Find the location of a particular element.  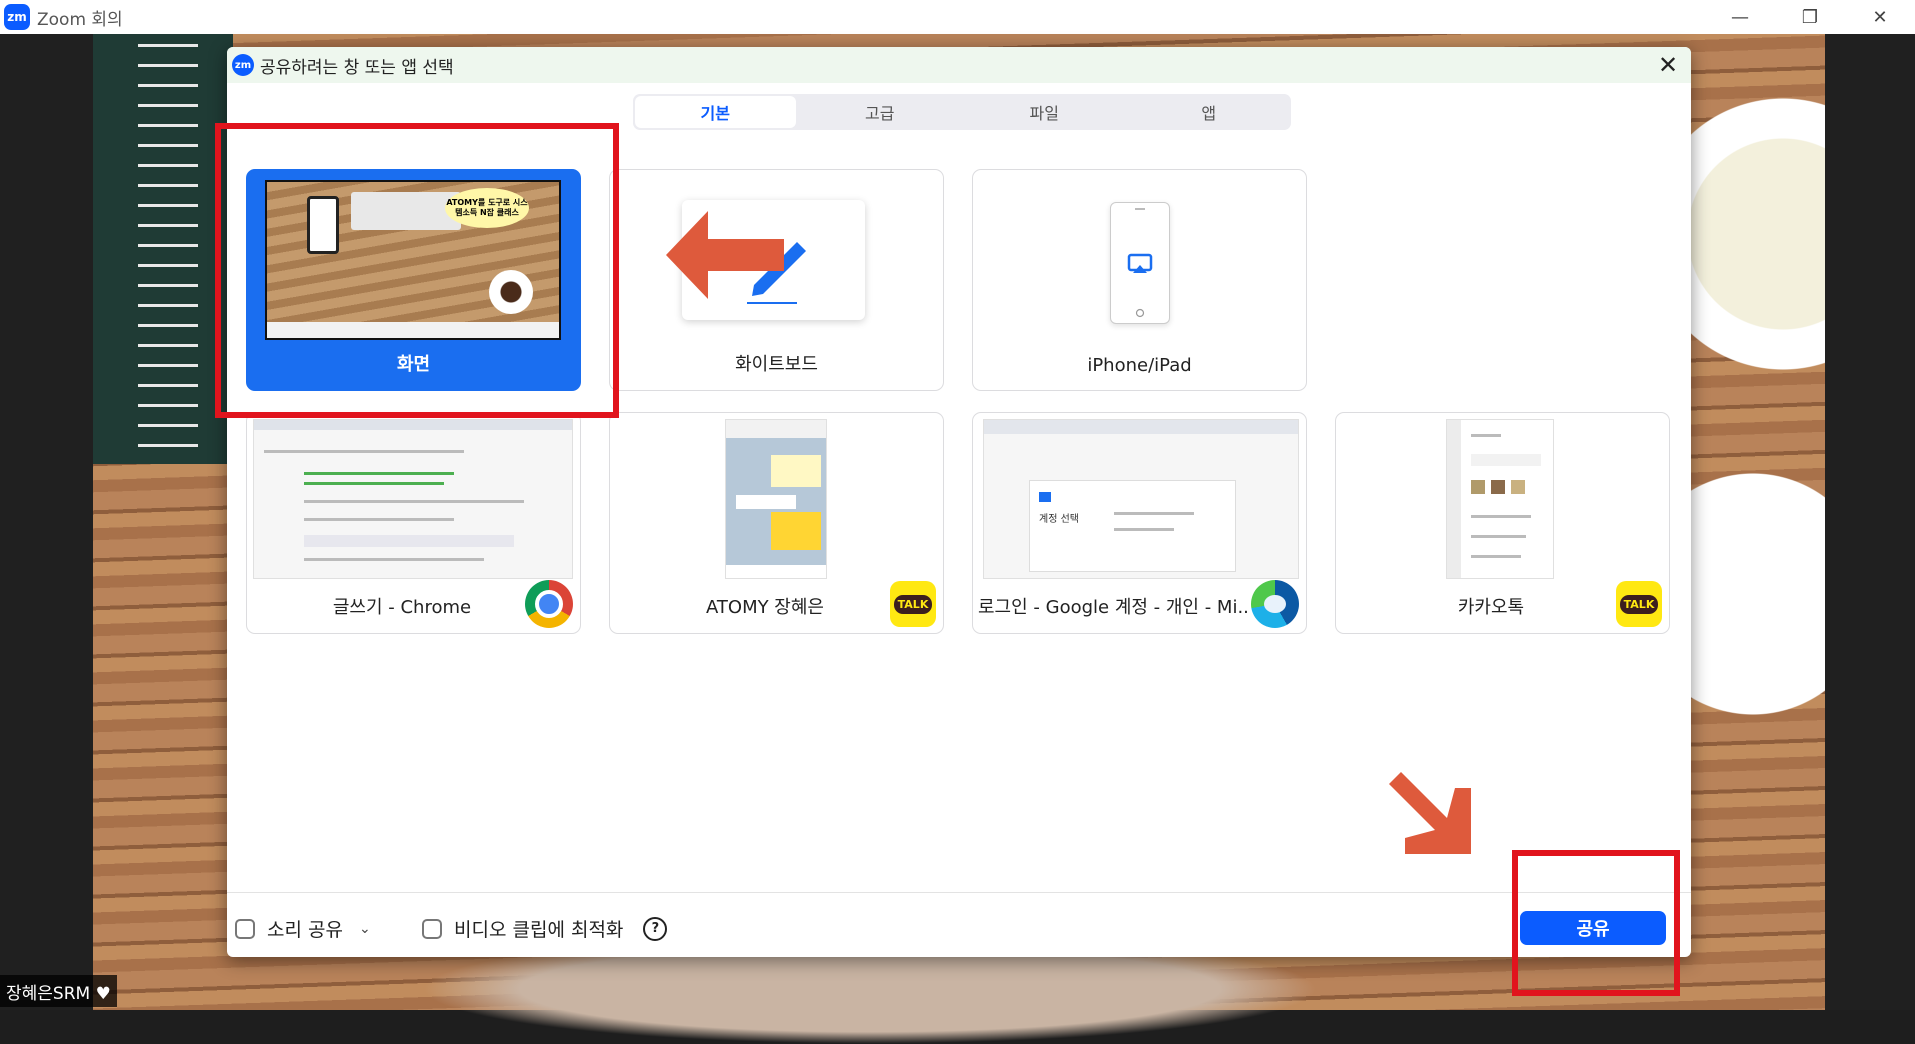

help-icon: ? is located at coordinates (655, 928).